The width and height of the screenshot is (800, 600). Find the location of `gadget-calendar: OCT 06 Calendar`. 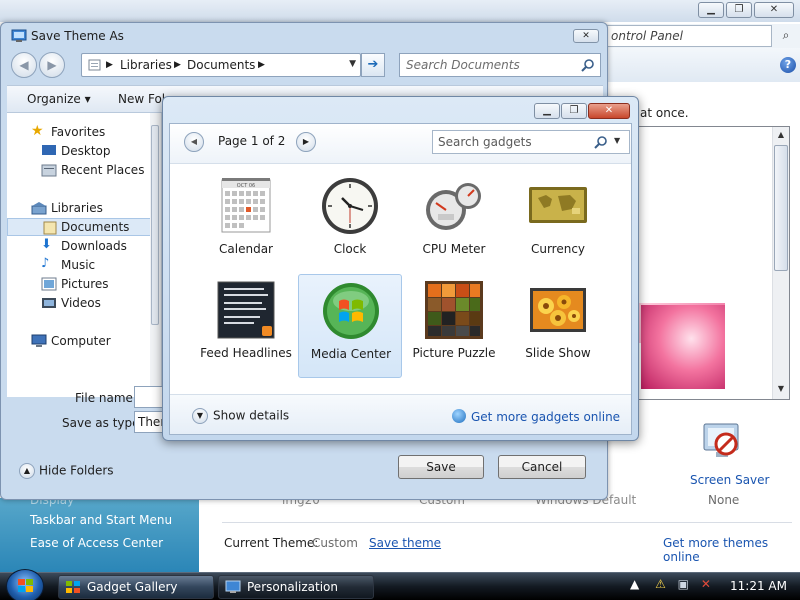

gadget-calendar: OCT 06 Calendar is located at coordinates (246, 222).